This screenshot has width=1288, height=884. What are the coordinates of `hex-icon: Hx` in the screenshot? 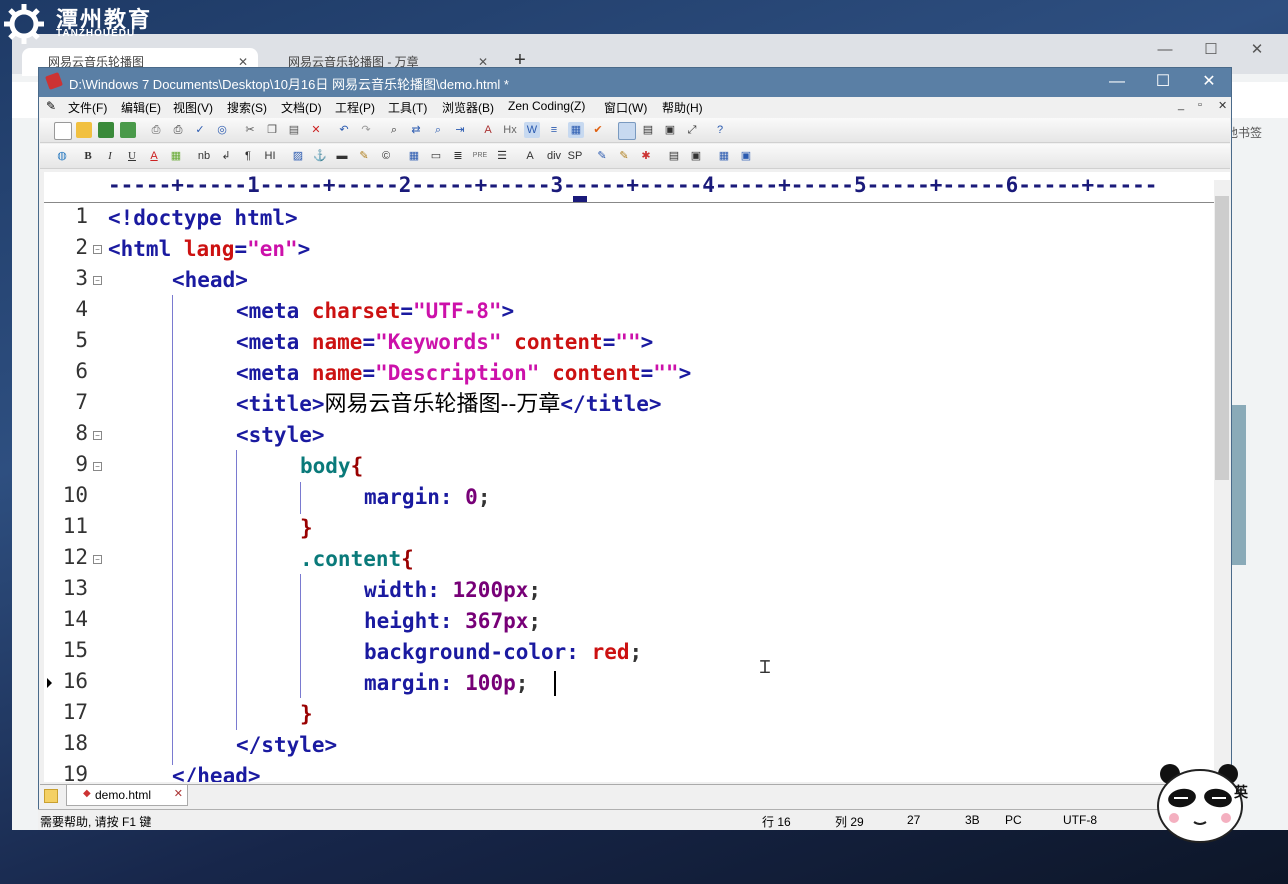 It's located at (510, 130).